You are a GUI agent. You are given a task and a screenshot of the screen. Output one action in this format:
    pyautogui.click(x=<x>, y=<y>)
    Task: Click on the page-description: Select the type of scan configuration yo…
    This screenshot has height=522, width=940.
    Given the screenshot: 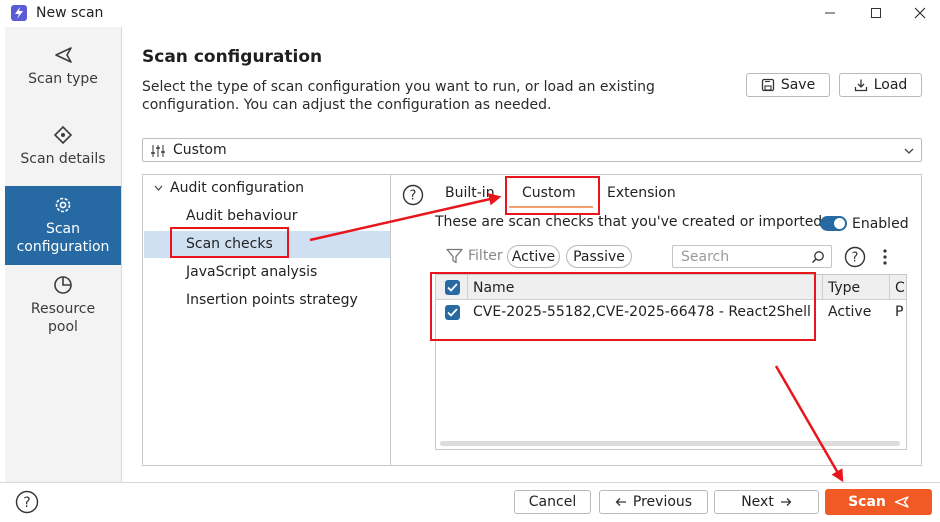 What is the action you would take?
    pyautogui.click(x=398, y=96)
    